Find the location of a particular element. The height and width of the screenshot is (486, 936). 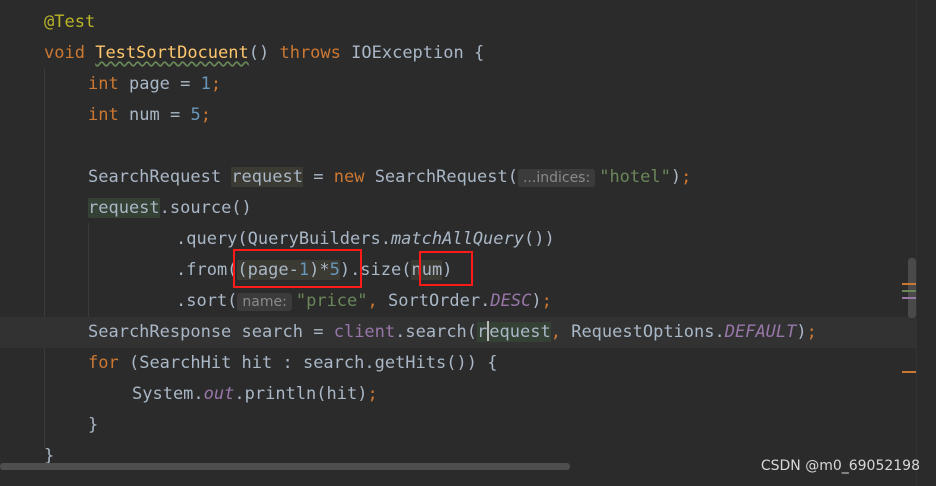

annotation-test: @Test is located at coordinates (70, 22).